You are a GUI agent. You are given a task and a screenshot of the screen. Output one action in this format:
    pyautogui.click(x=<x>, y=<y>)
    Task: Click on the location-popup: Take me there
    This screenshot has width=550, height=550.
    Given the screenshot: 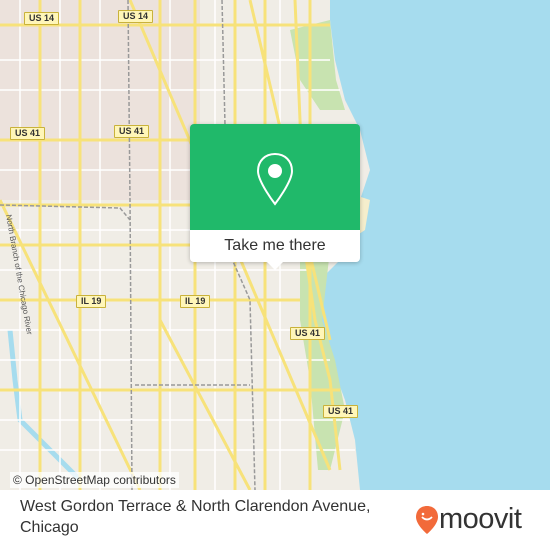 What is the action you would take?
    pyautogui.click(x=275, y=197)
    